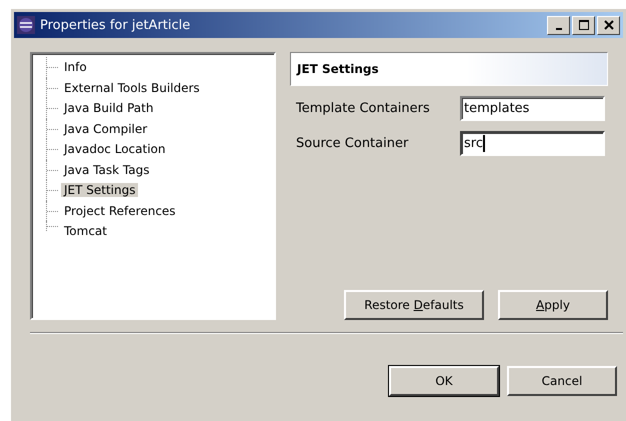 This screenshot has width=626, height=421. Describe the element at coordinates (105, 129) in the screenshot. I see `tree-item: Java Compiler` at that location.